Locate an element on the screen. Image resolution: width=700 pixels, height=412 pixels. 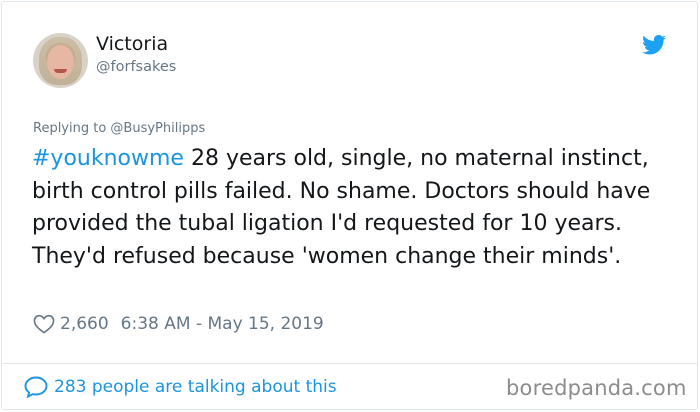
avatar-face is located at coordinates (60, 62).